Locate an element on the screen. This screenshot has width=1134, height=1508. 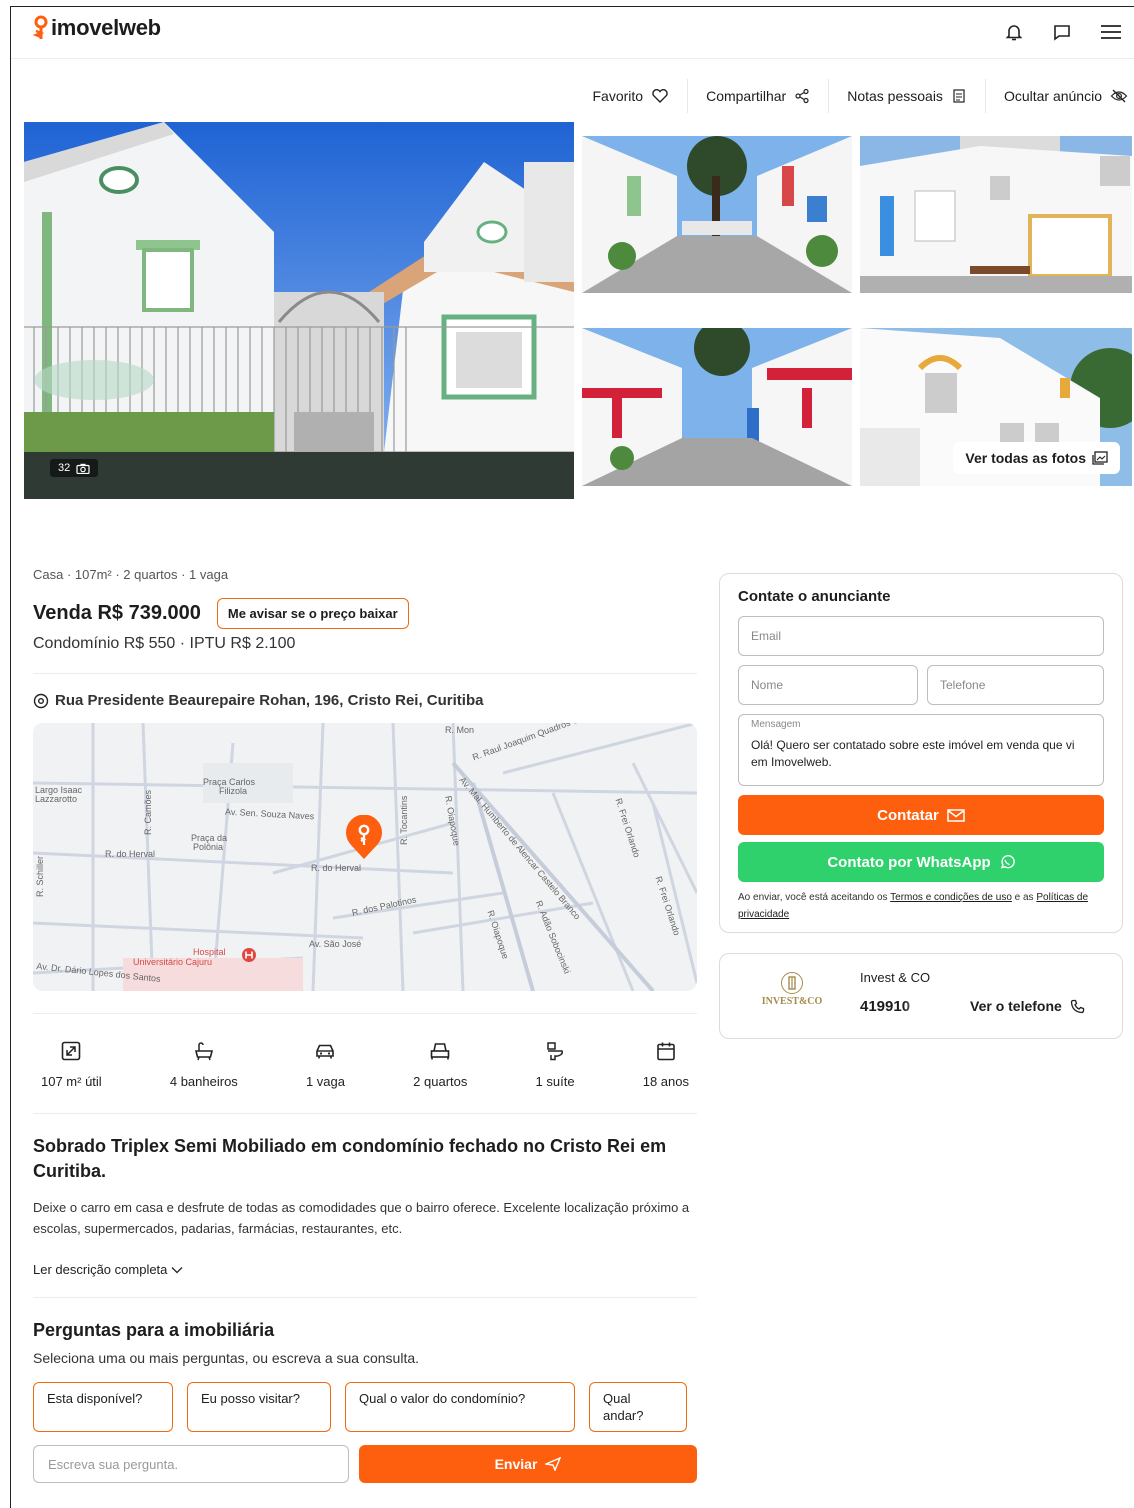
view-phone-label: Ver o telefone is located at coordinates (1016, 1006).